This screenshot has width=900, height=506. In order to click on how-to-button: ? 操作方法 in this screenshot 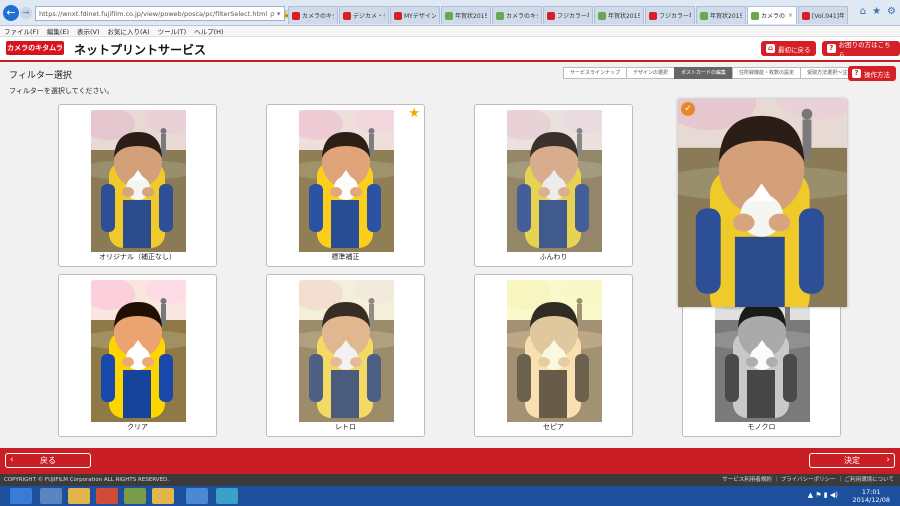, I will do `click(872, 73)`.